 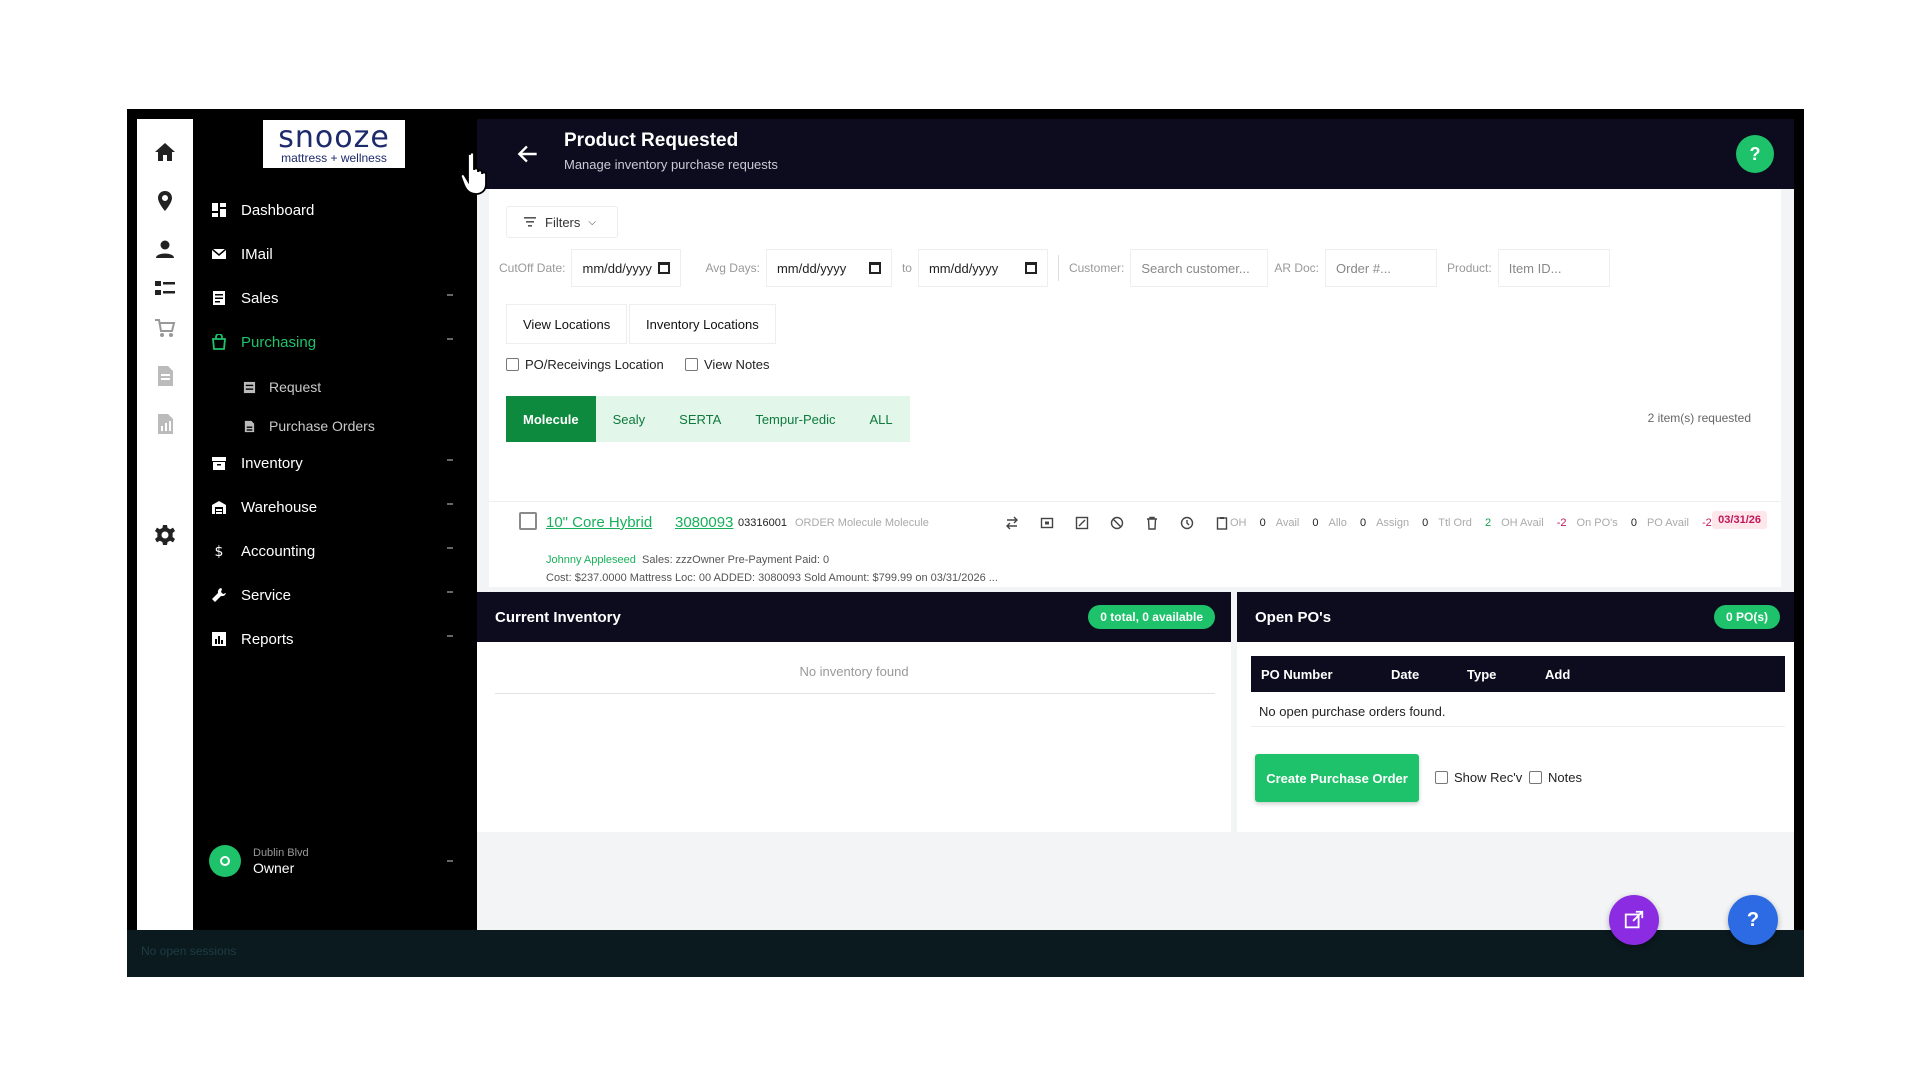 I want to click on col-add: Add, so click(x=1557, y=674).